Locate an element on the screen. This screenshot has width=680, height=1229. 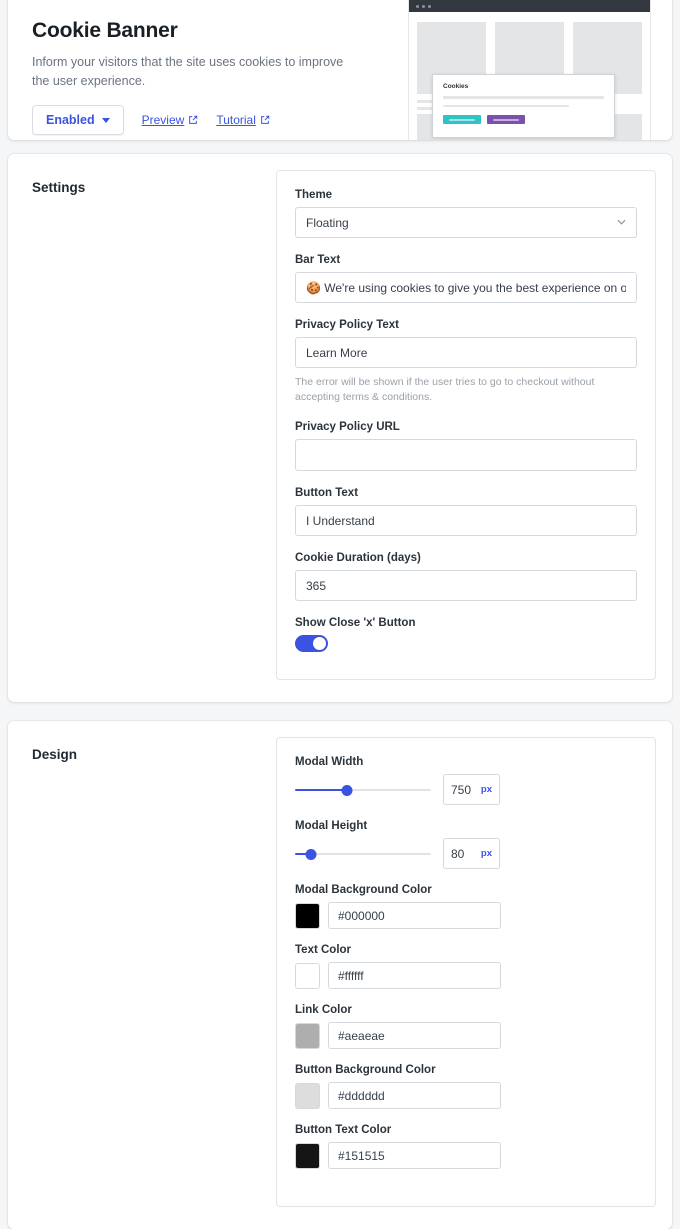
field-button-text: Button Text is located at coordinates (466, 511).